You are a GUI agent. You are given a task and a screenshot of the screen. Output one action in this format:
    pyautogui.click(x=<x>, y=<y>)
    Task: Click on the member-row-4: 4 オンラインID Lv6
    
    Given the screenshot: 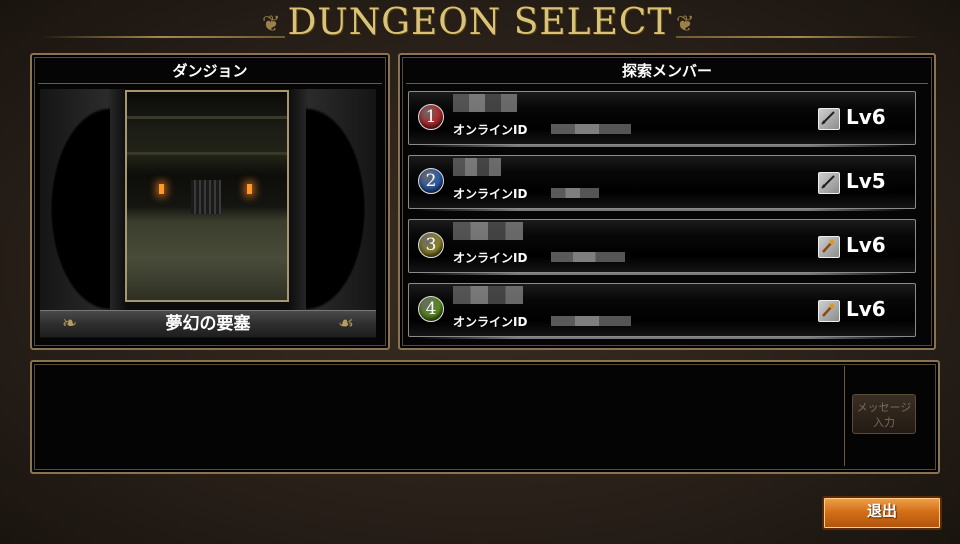 What is the action you would take?
    pyautogui.click(x=662, y=311)
    